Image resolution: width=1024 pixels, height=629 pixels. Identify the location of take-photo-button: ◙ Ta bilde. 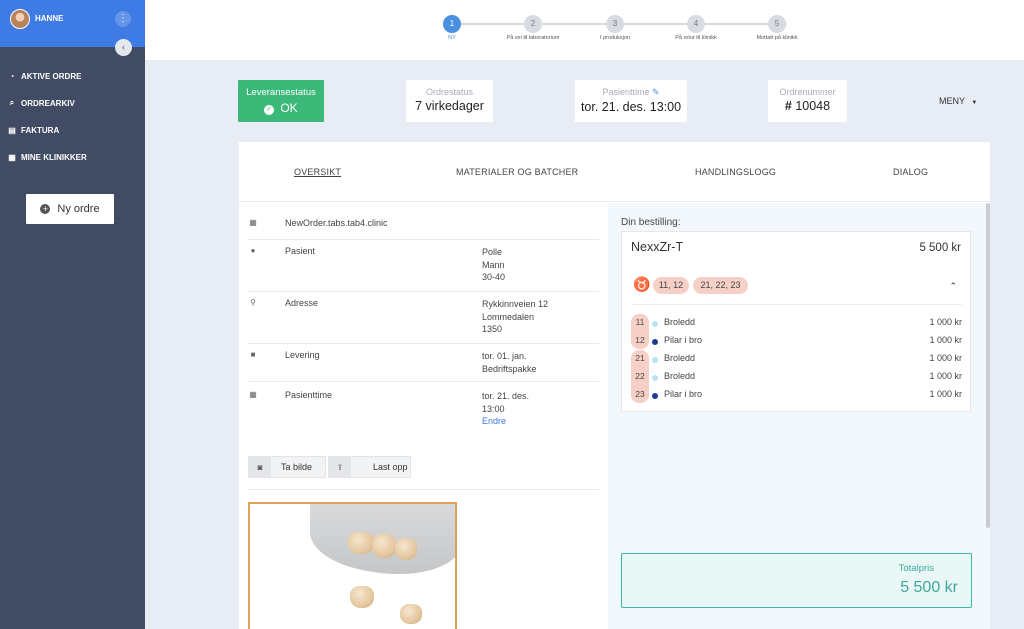
(287, 467).